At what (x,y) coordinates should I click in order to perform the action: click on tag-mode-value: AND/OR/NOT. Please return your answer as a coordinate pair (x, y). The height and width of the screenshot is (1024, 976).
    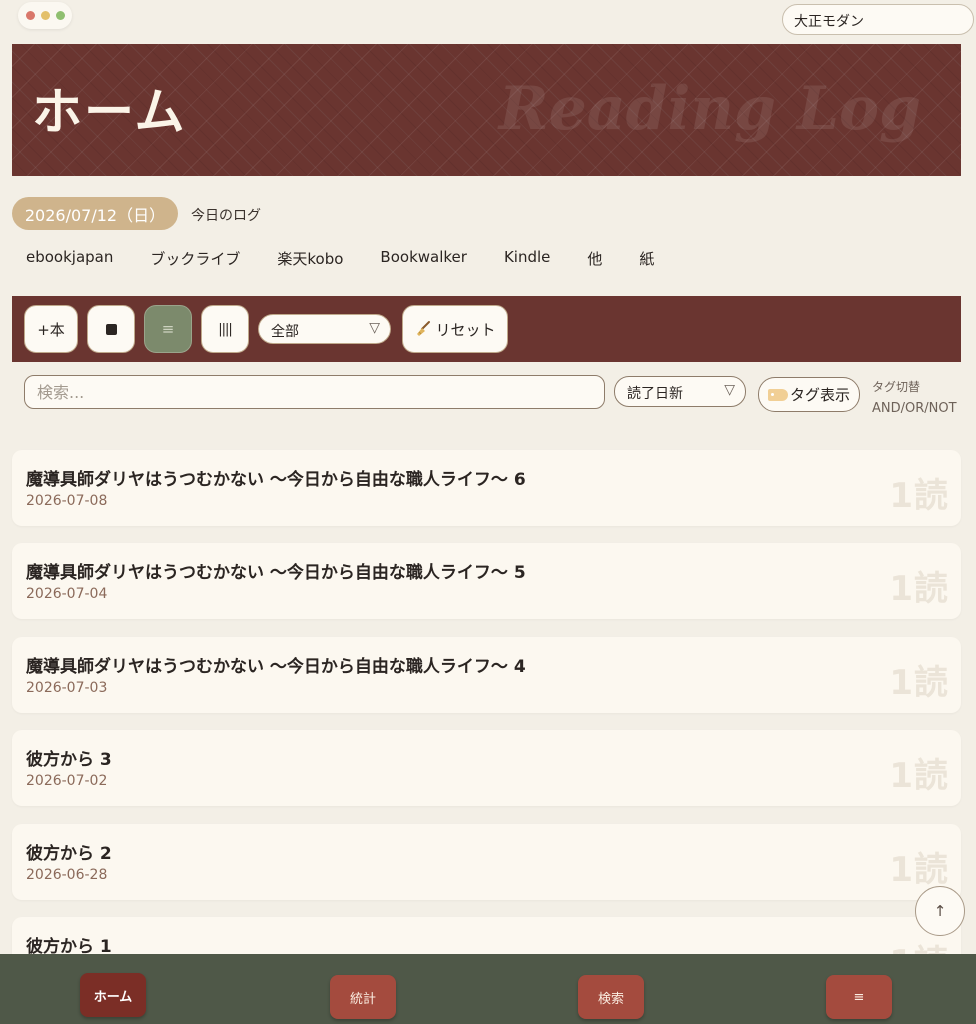
    Looking at the image, I should click on (914, 408).